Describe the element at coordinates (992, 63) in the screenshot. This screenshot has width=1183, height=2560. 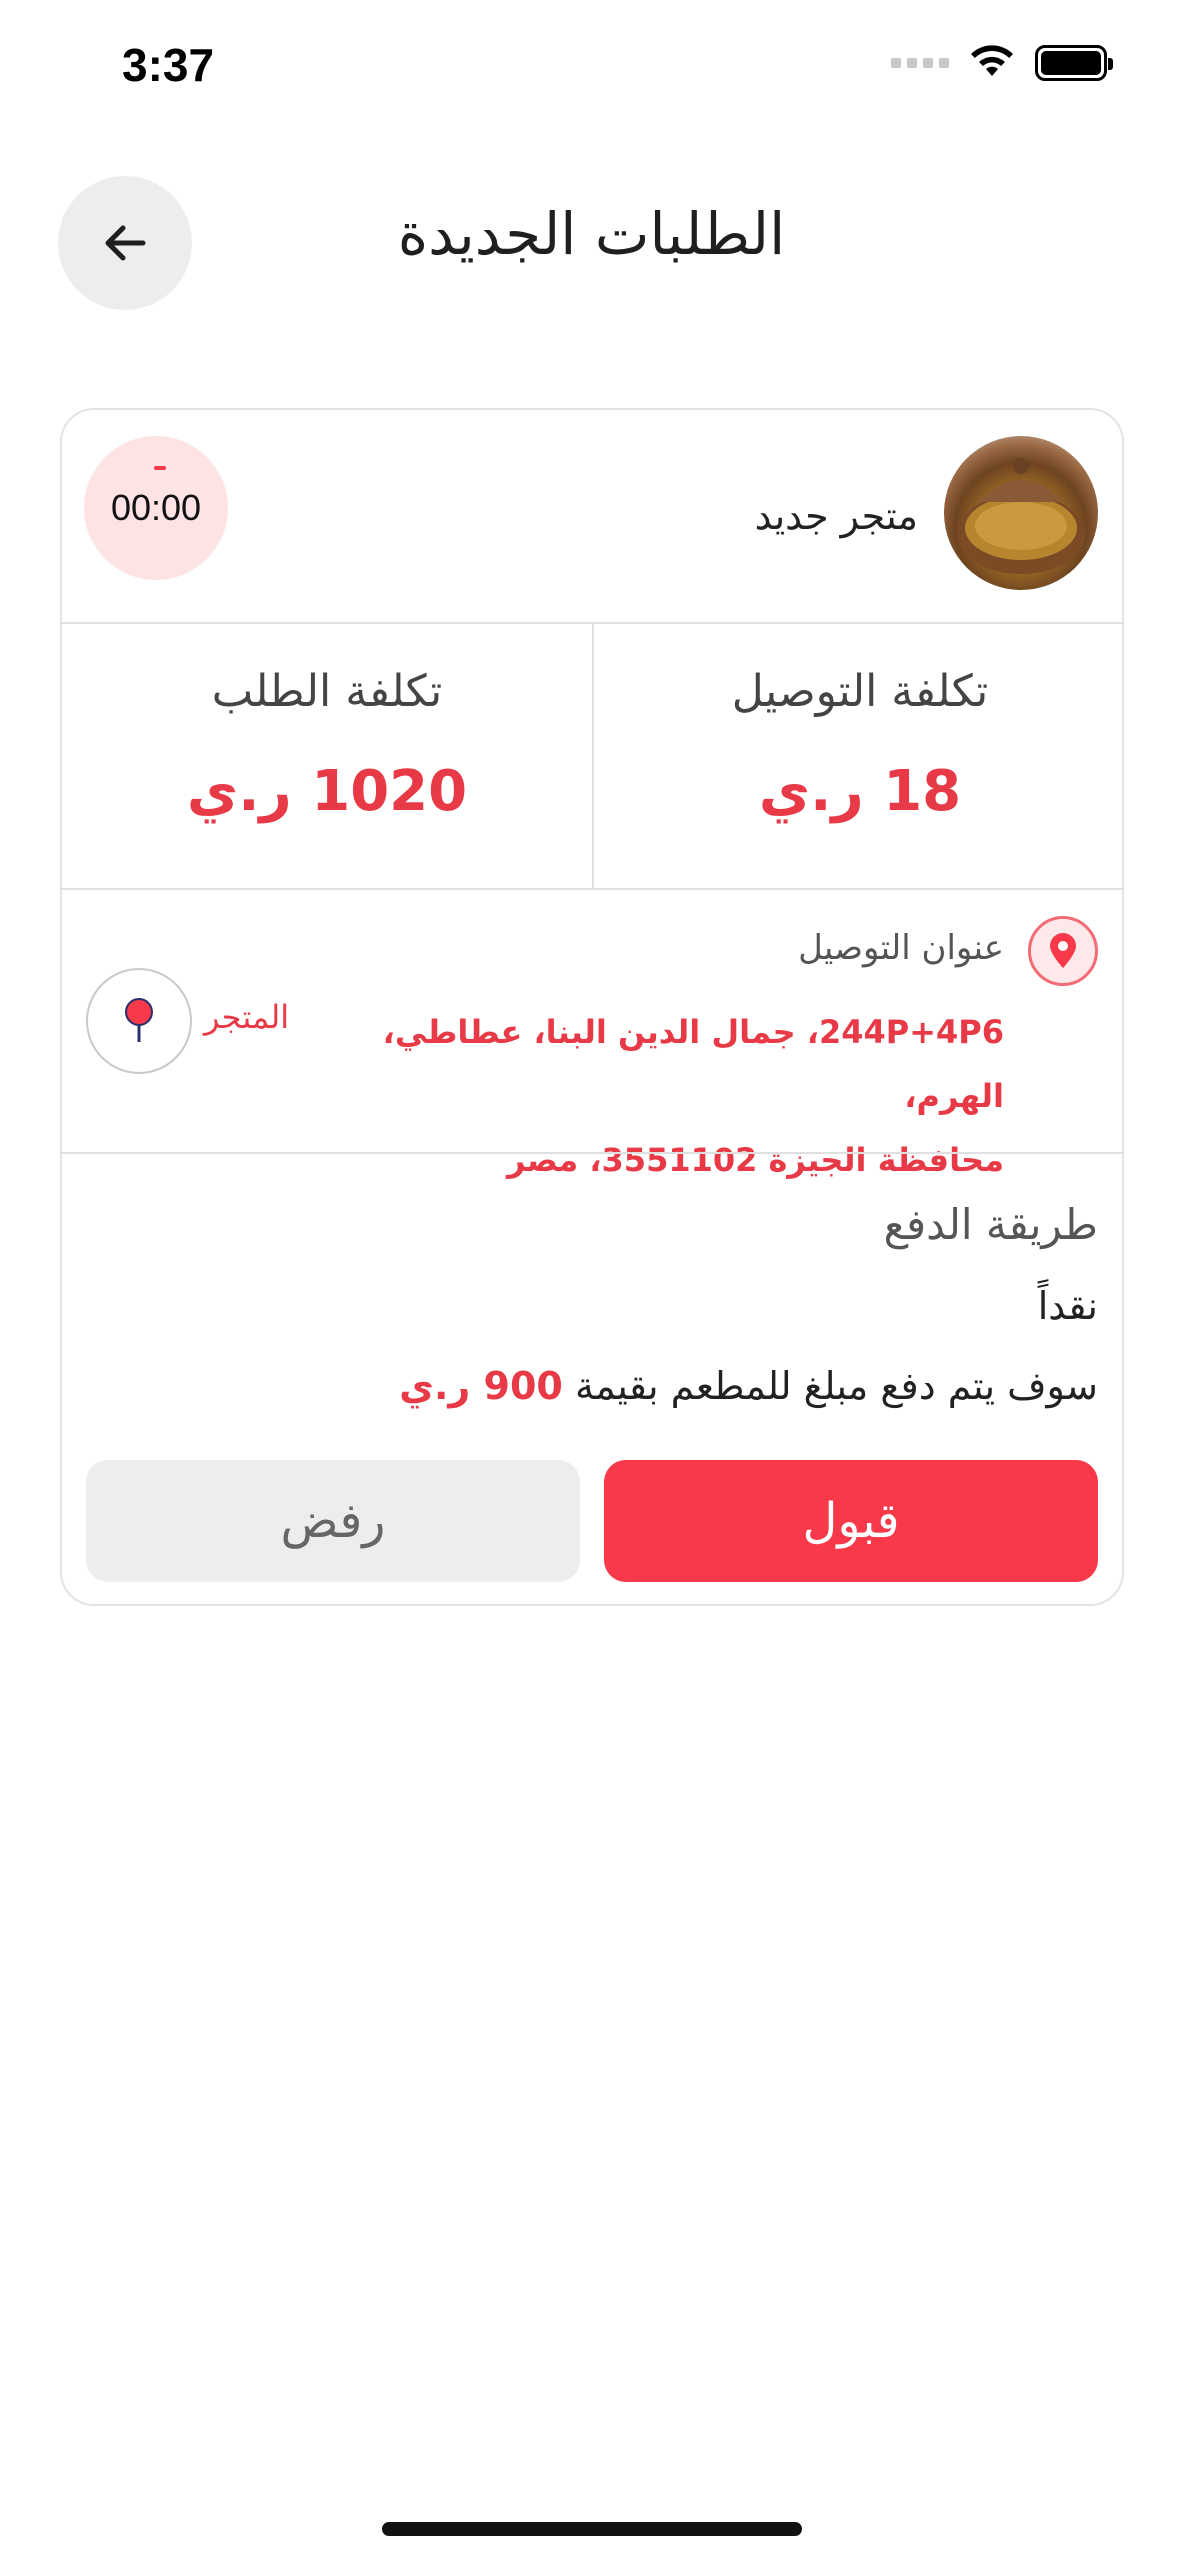
I see `wifi-icon` at that location.